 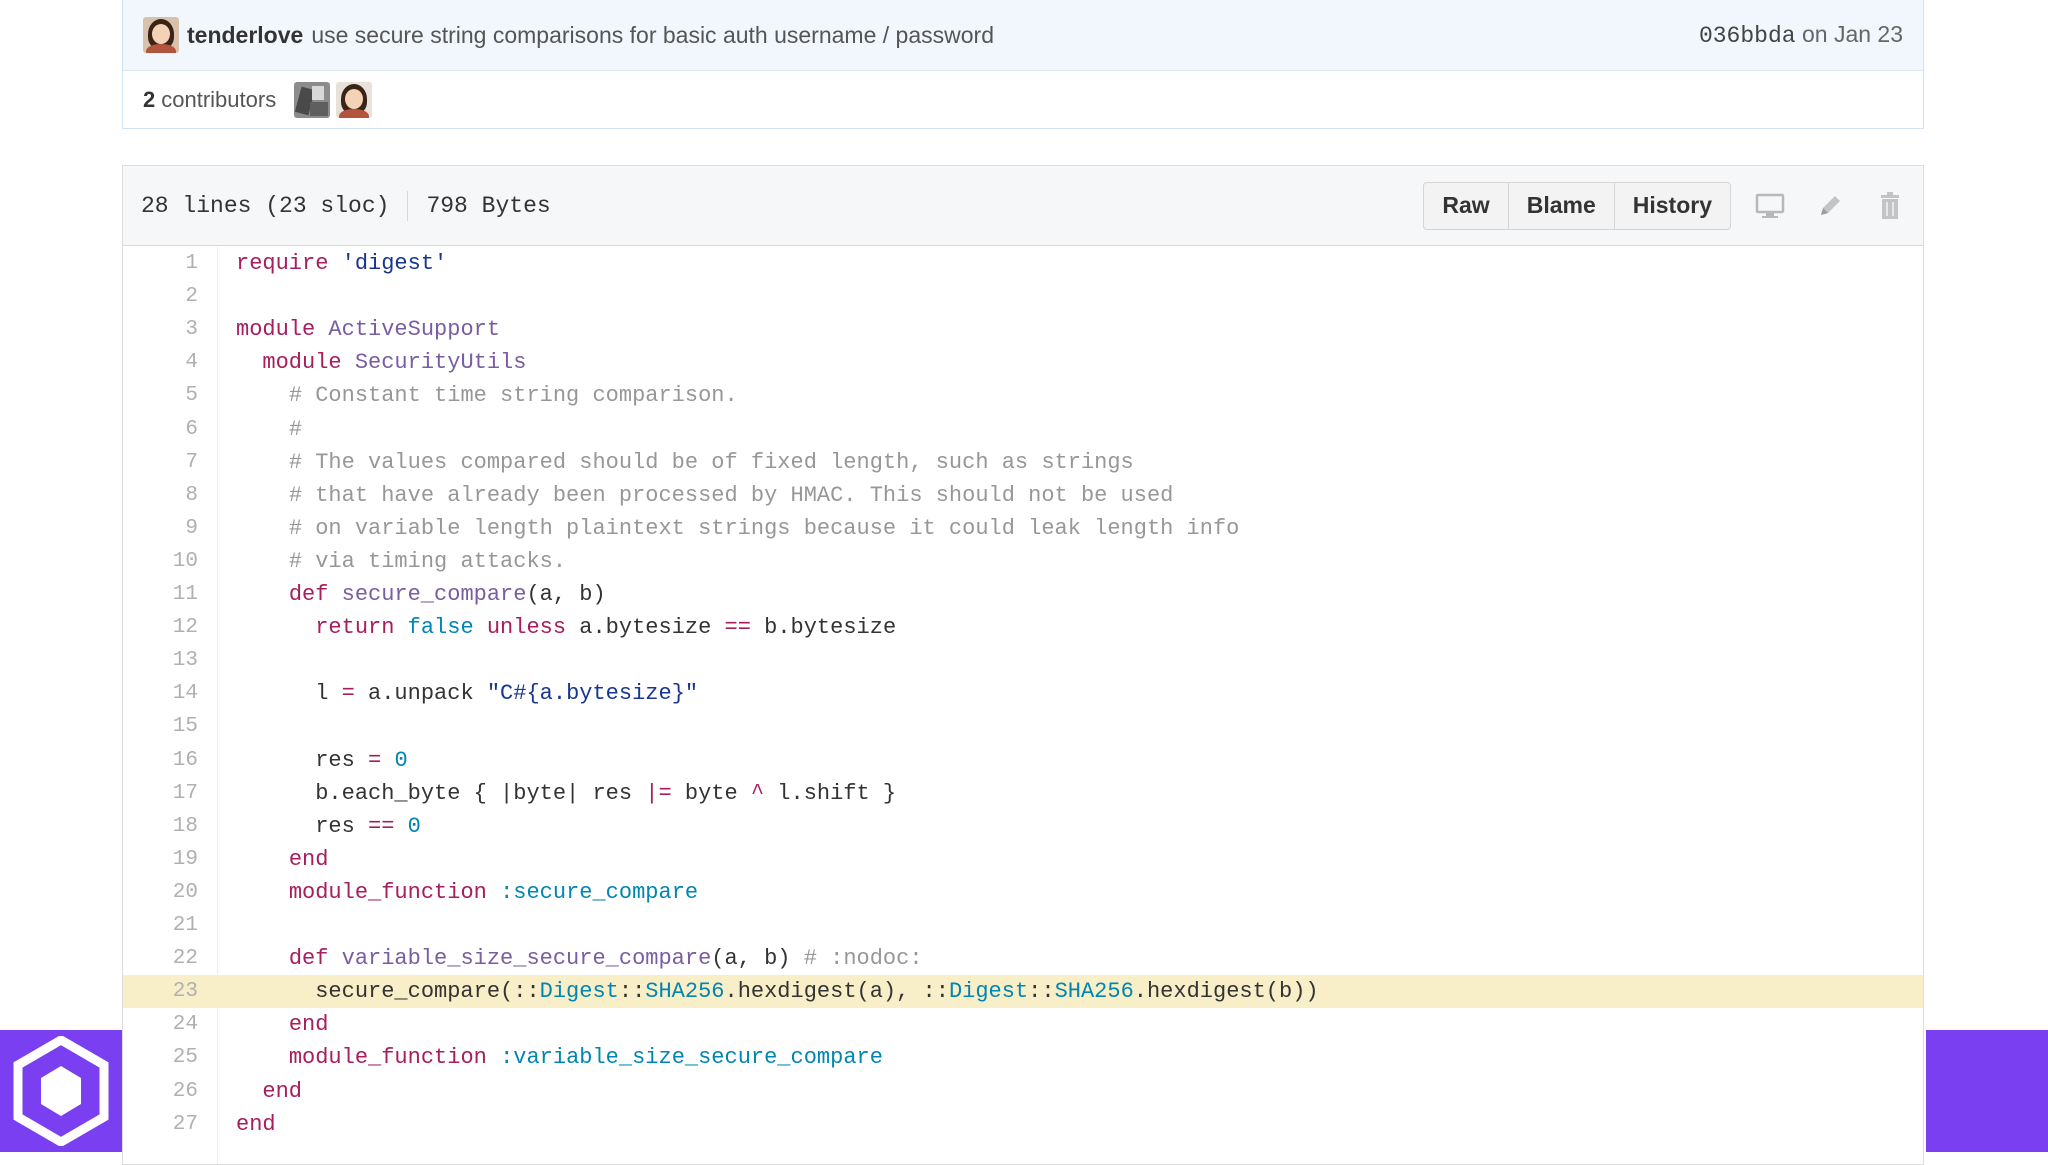 I want to click on line-number: 18, so click(x=160, y=826).